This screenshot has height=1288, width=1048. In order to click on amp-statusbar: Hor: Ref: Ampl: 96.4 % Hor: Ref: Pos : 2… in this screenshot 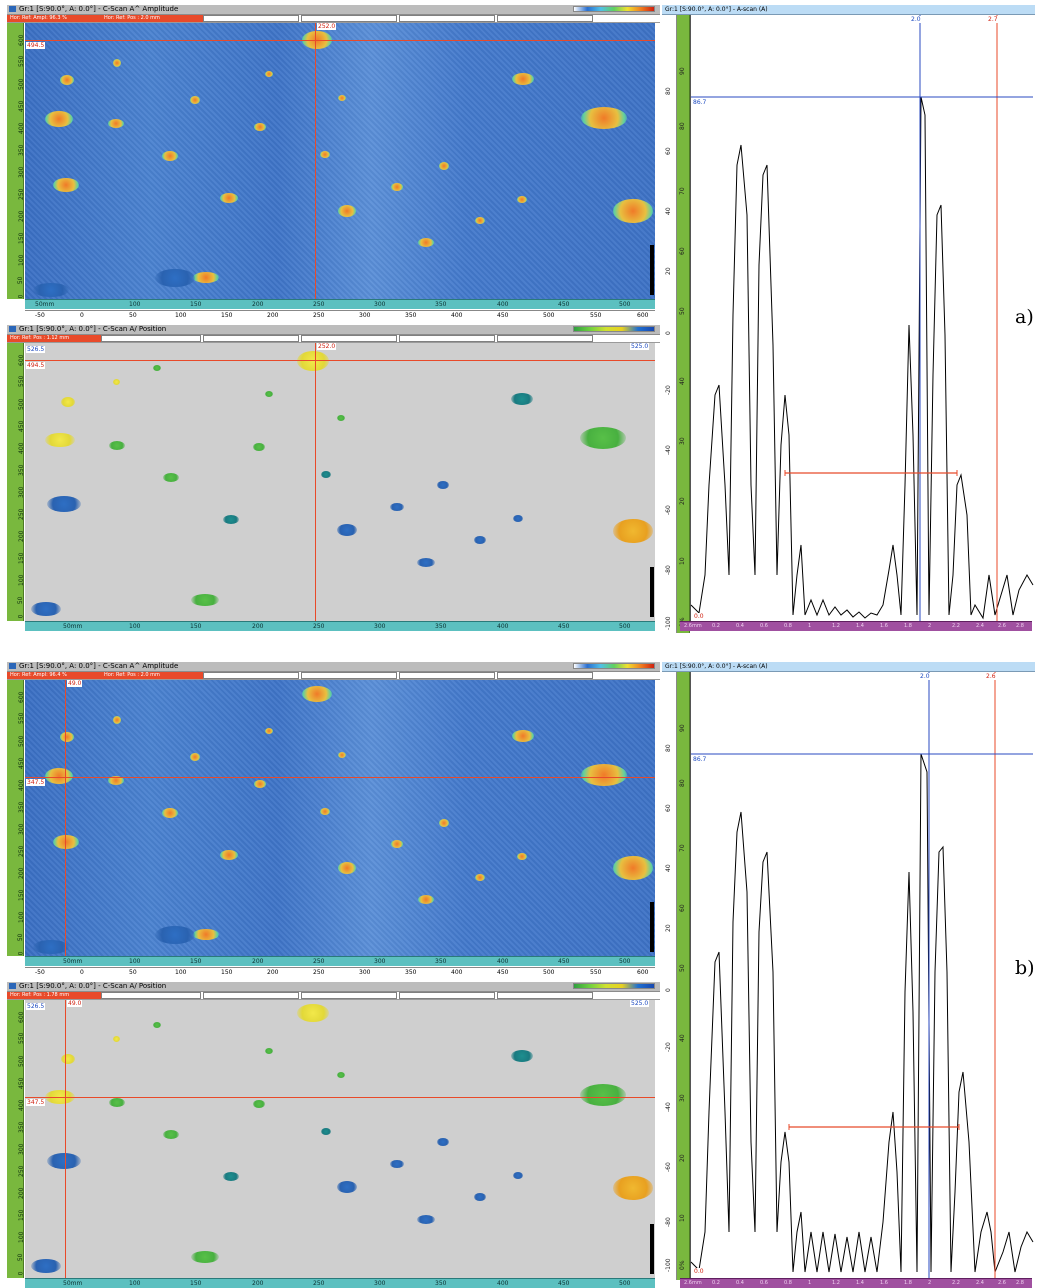, I will do `click(333, 676)`.